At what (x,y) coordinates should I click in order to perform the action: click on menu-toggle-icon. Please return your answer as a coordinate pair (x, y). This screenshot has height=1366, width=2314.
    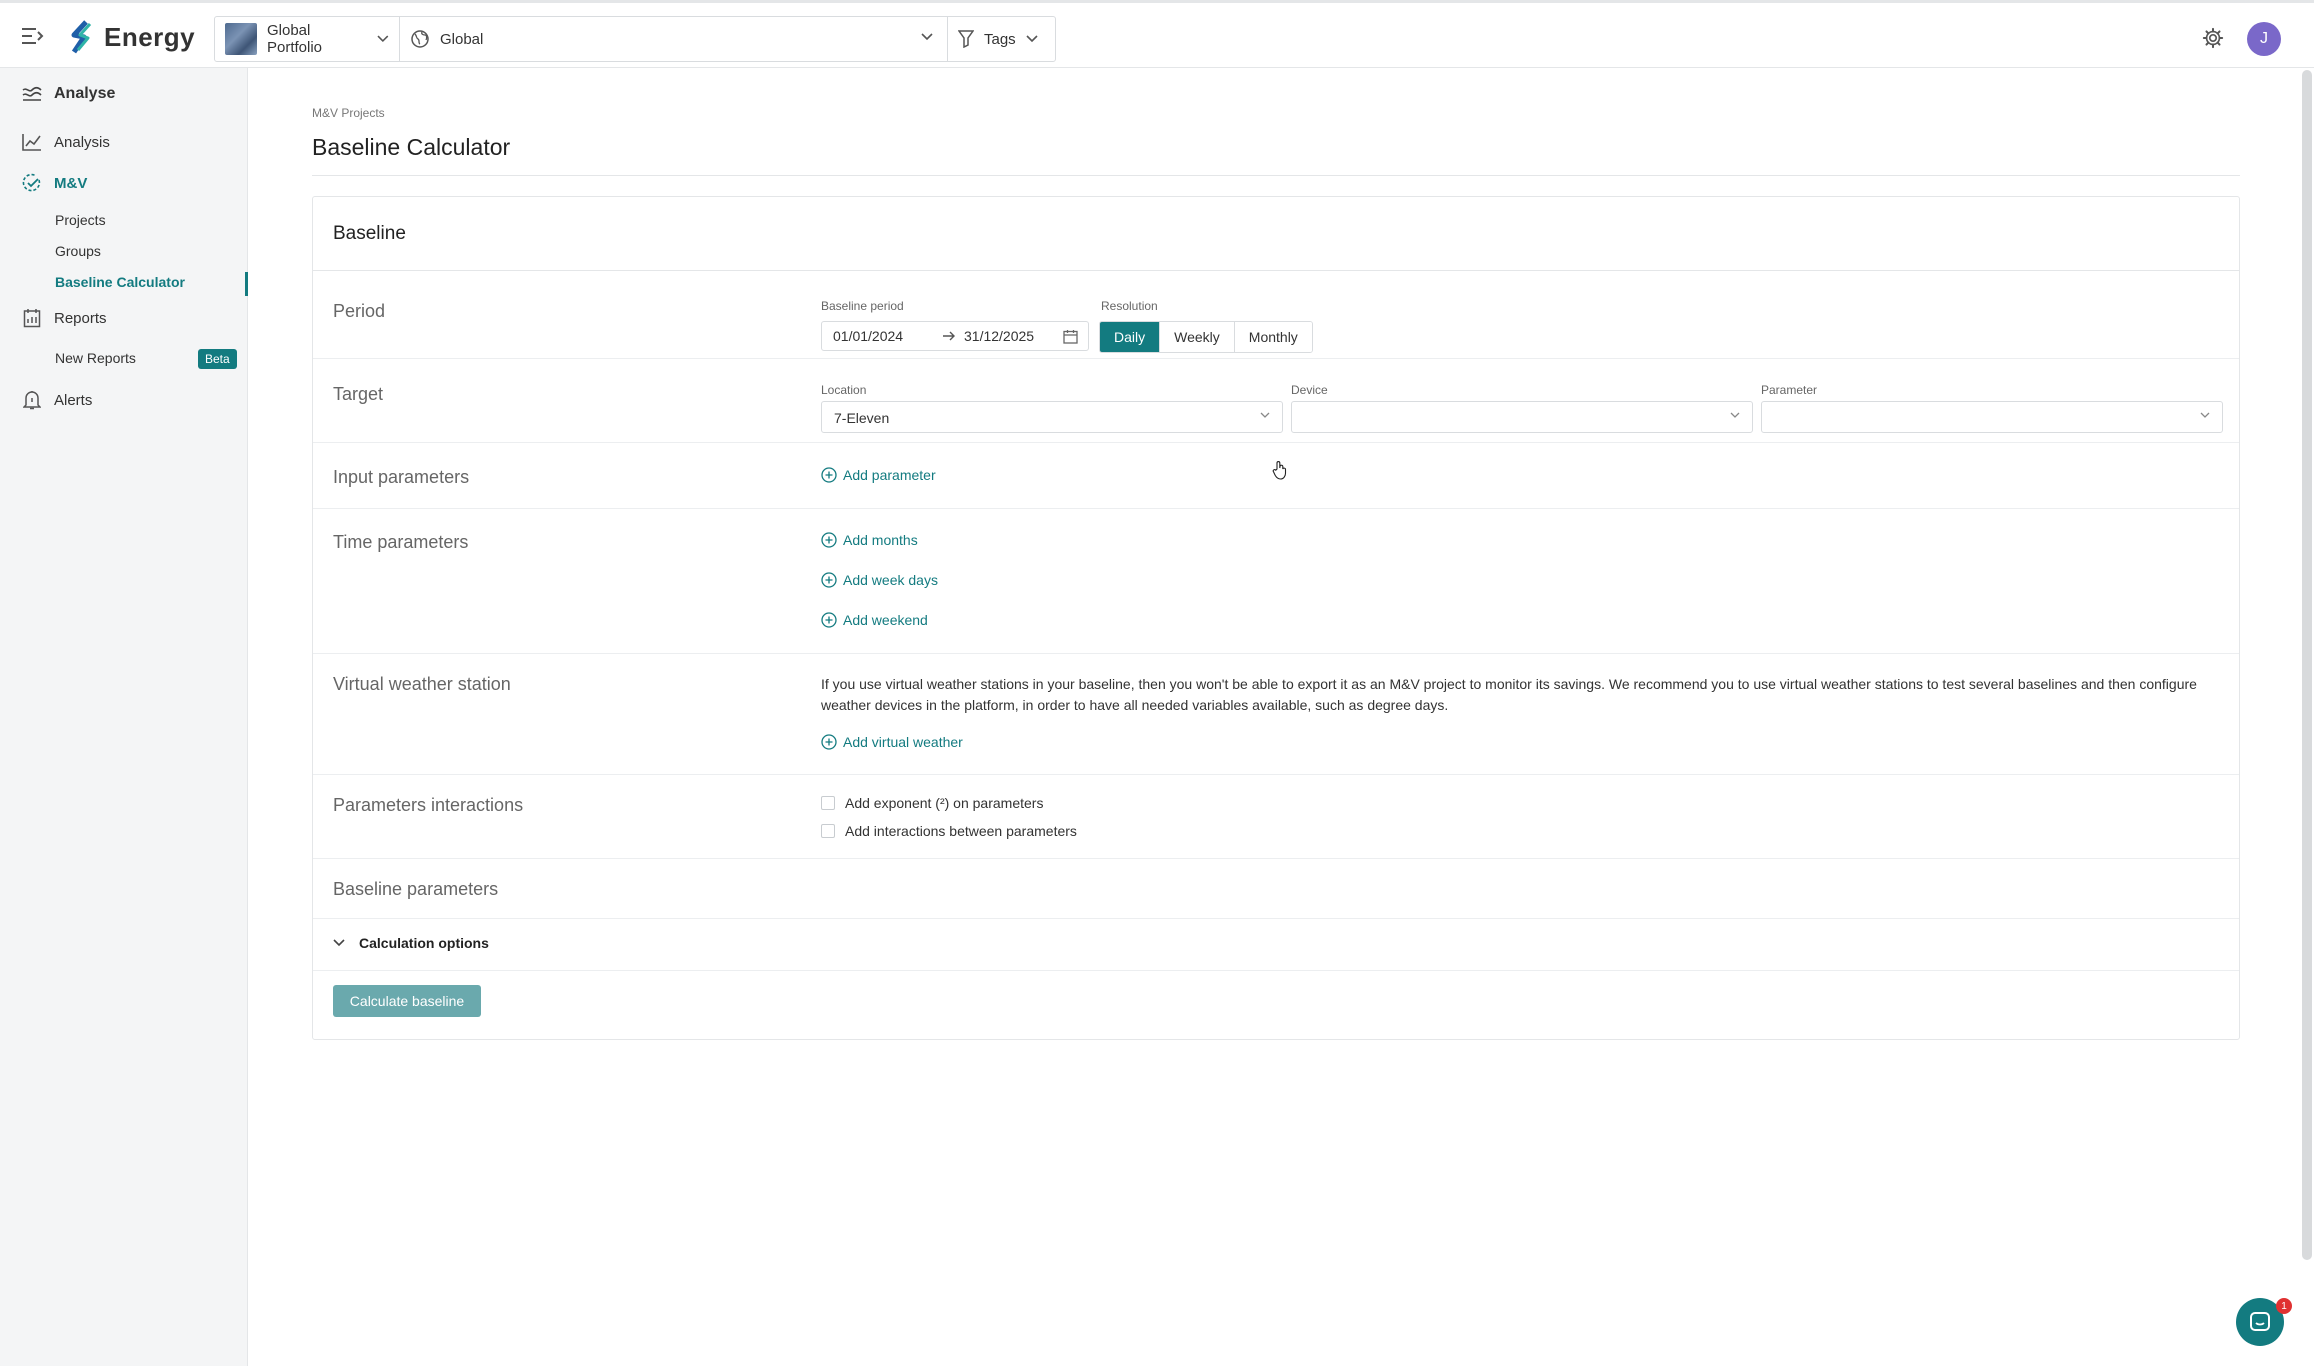
    Looking at the image, I should click on (33, 36).